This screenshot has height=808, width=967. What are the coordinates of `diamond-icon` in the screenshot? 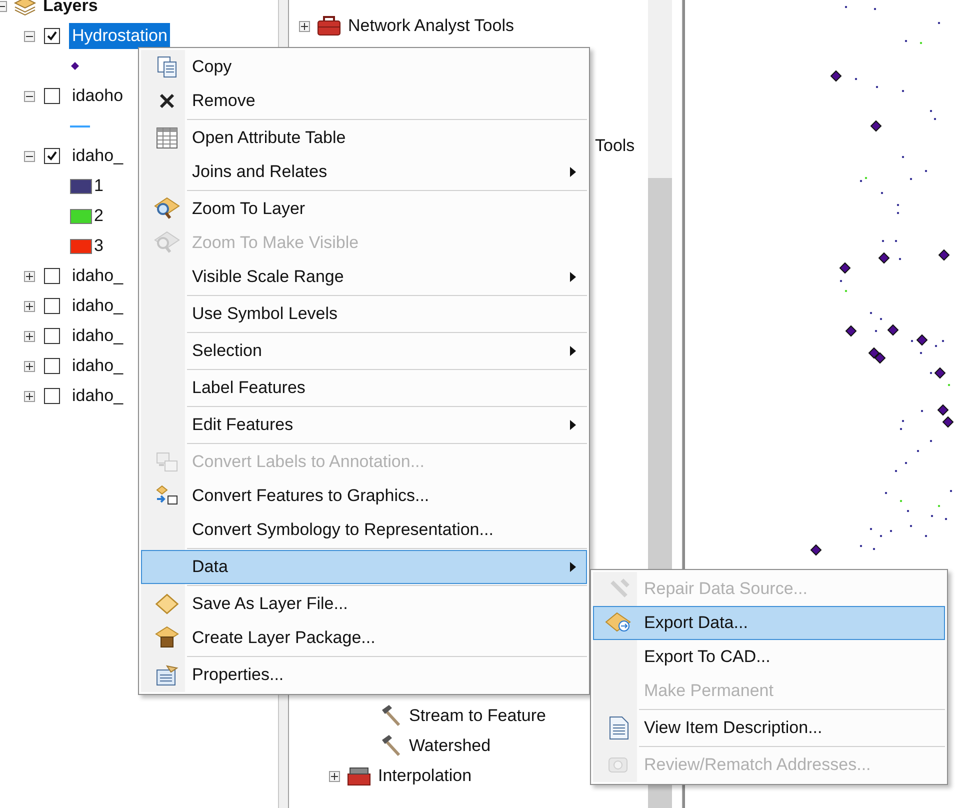 It's located at (167, 604).